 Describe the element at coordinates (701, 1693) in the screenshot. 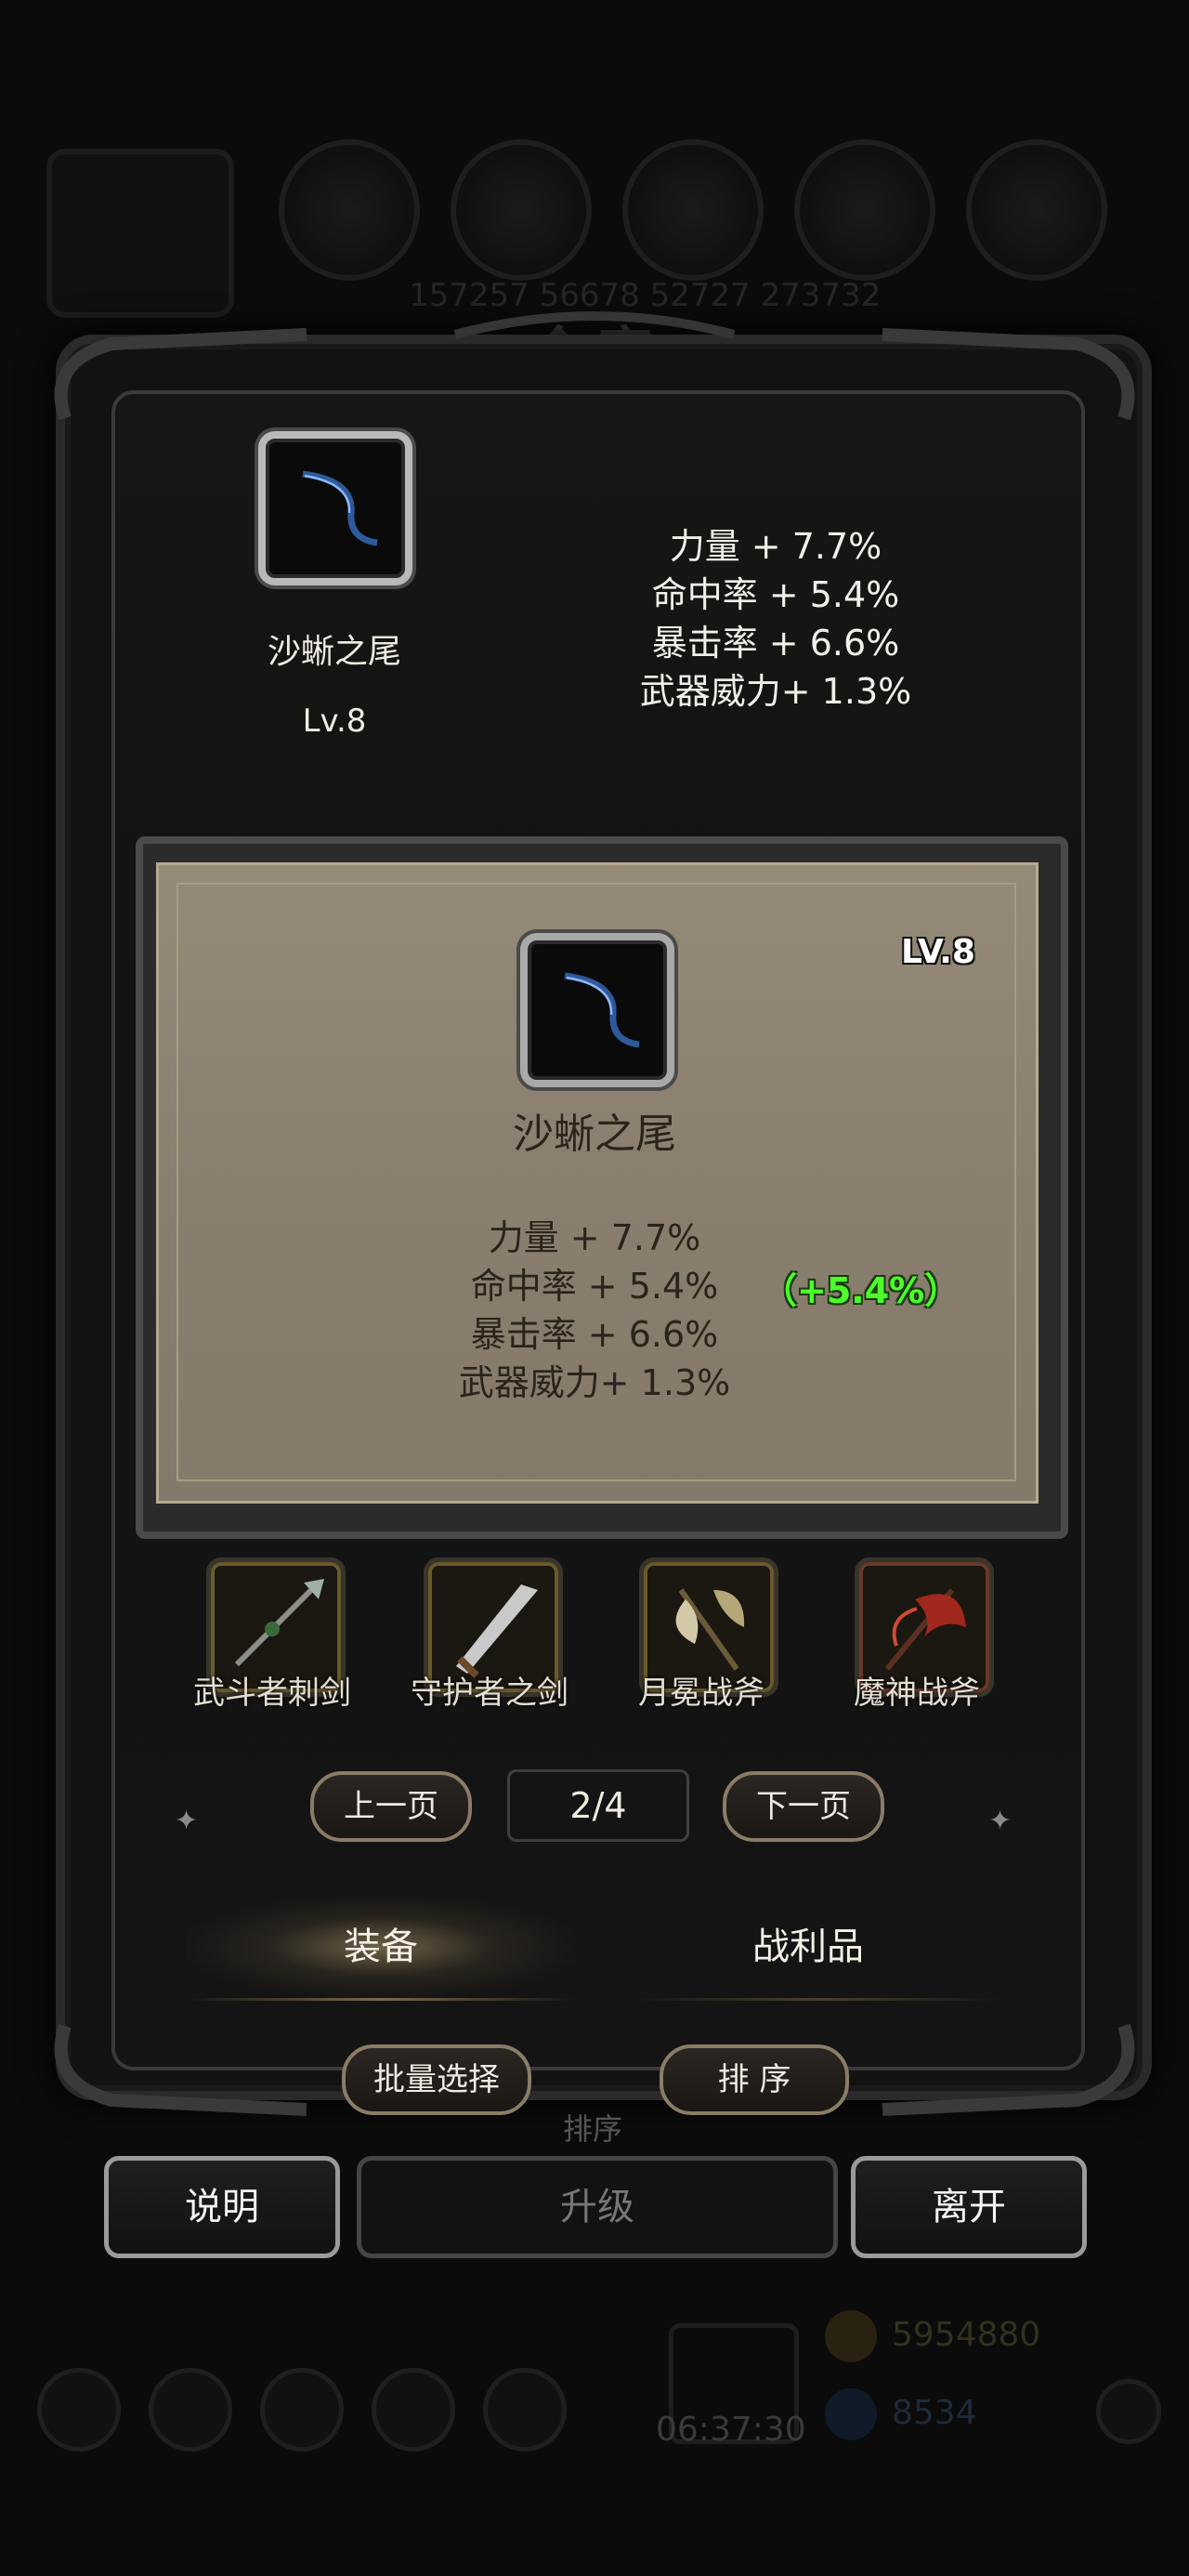

I see `weapon-name: 月冕战斧` at that location.